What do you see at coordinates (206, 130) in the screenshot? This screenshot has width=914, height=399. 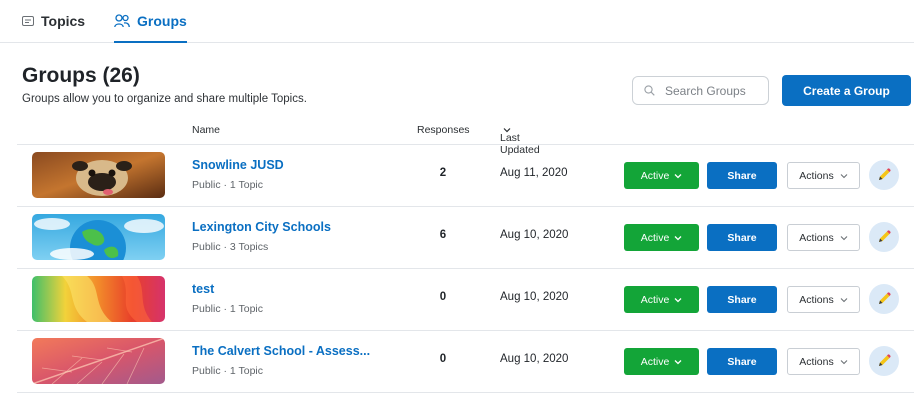 I see `column-header-name: Name` at bounding box center [206, 130].